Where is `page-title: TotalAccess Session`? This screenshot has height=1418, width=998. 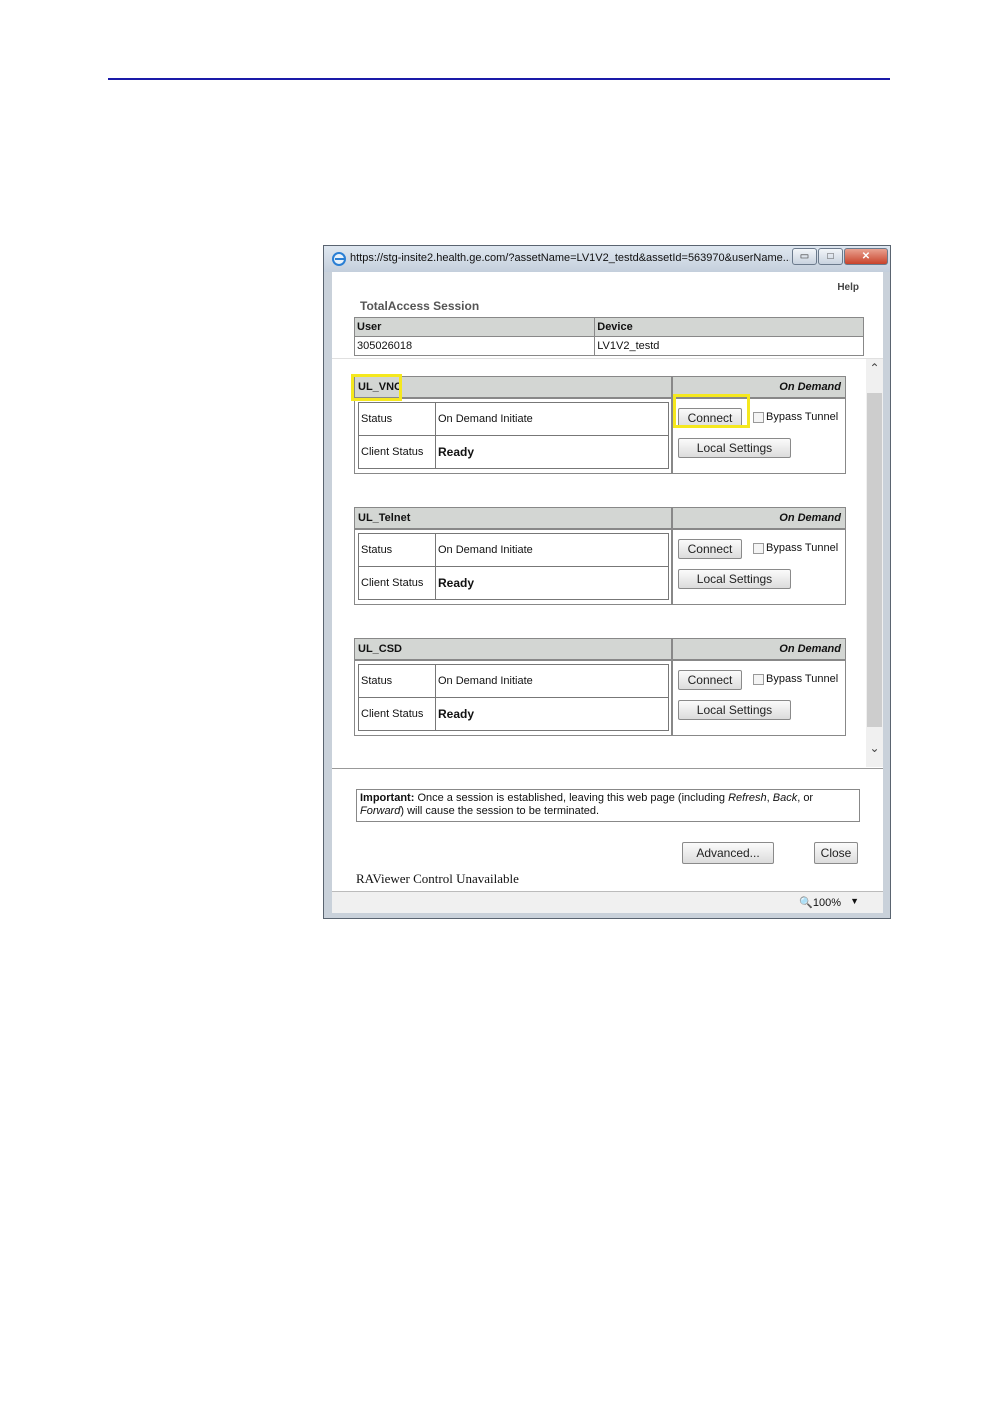 page-title: TotalAccess Session is located at coordinates (420, 306).